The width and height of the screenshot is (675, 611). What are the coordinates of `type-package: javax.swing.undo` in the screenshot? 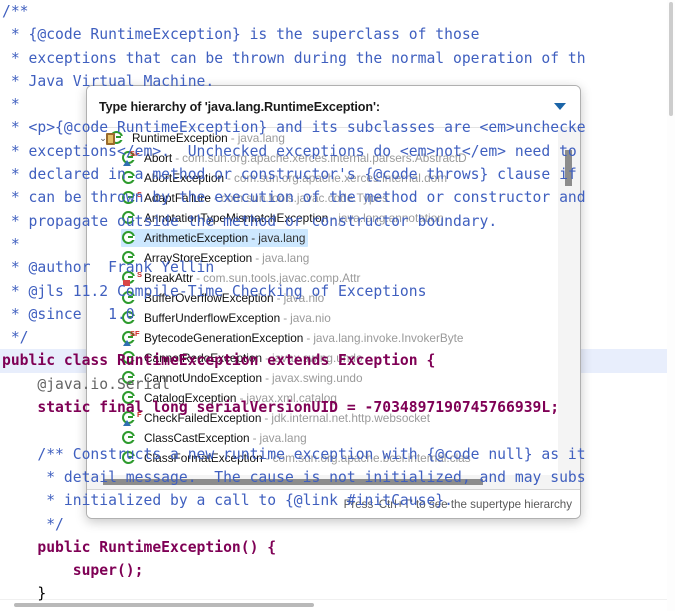 It's located at (317, 378).